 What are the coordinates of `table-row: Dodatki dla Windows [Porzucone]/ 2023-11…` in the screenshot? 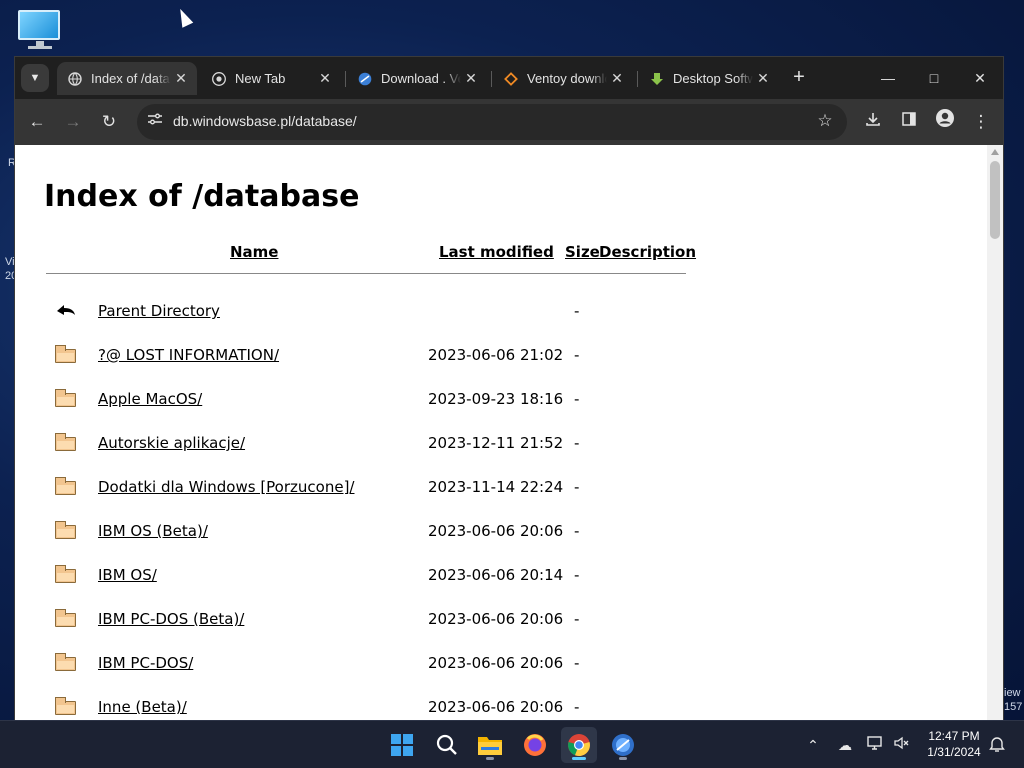 It's located at (365, 496).